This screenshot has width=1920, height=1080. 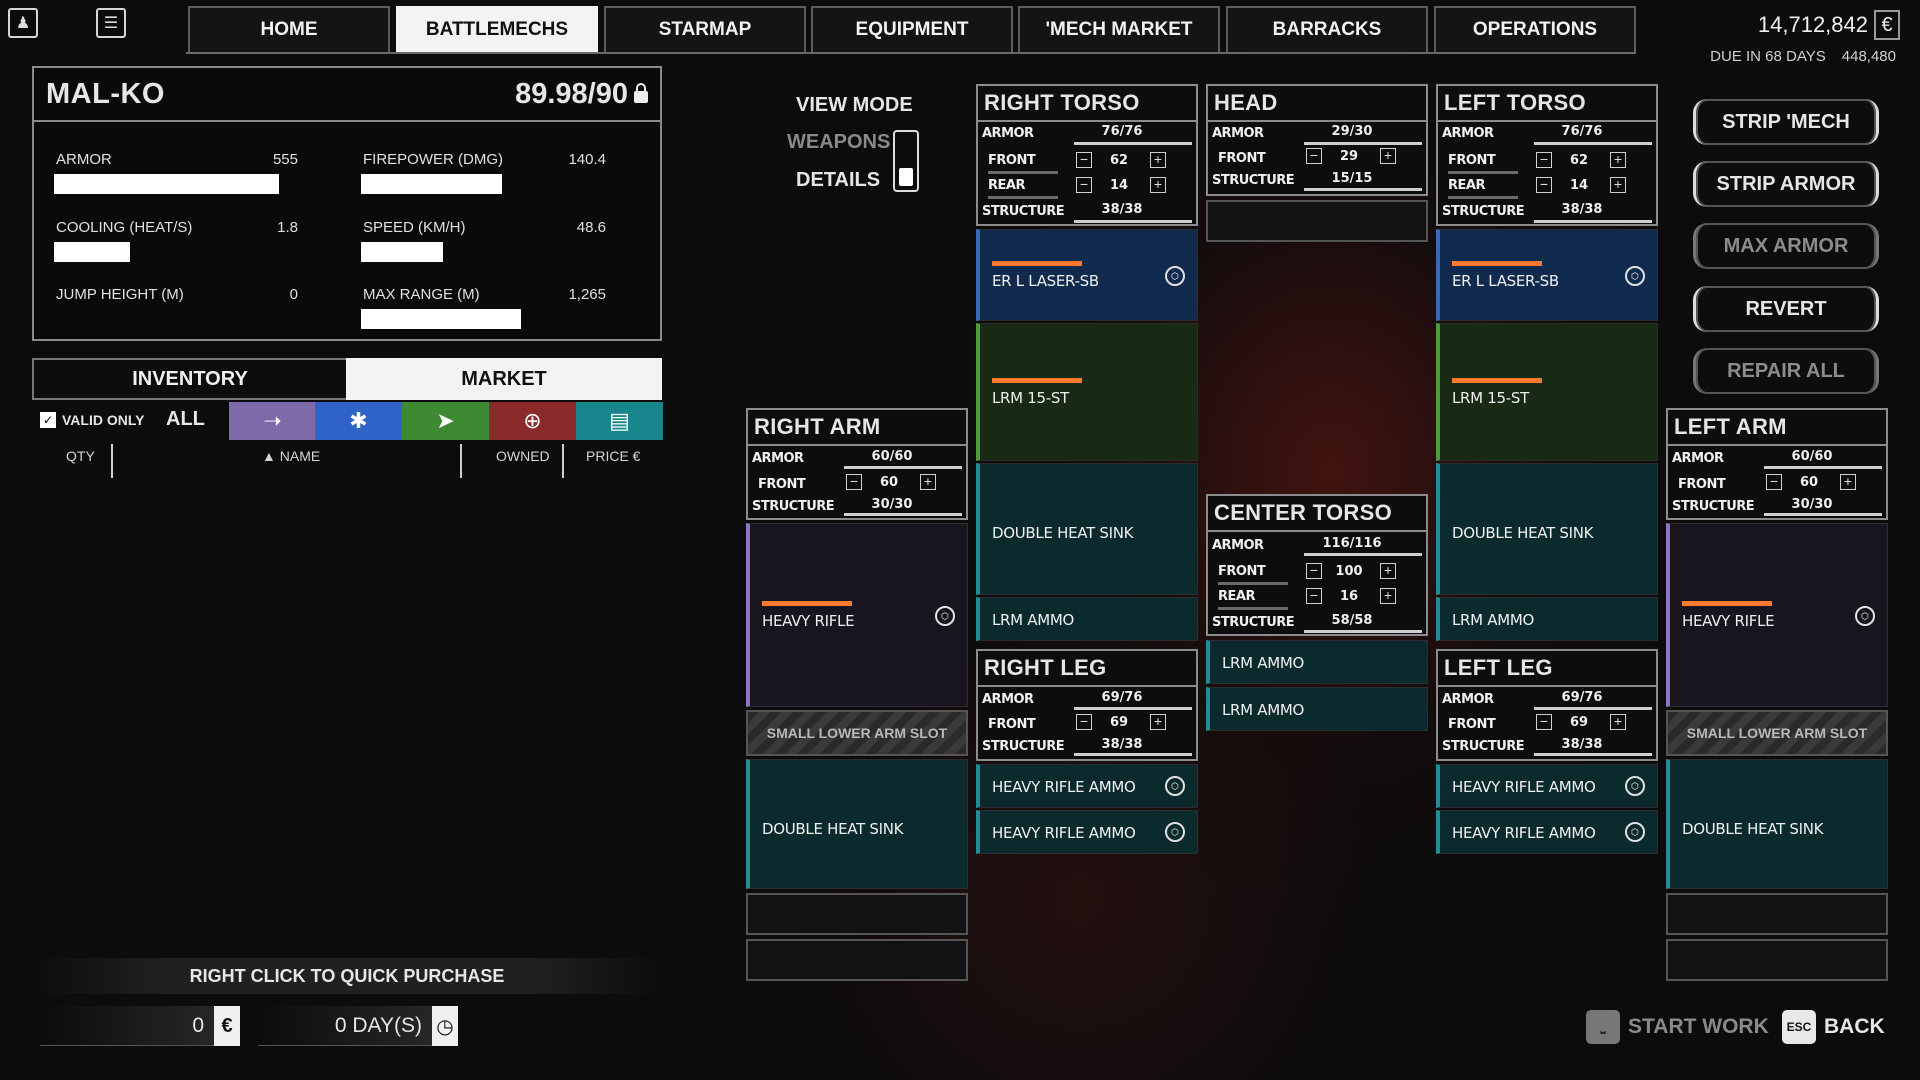 What do you see at coordinates (185, 419) in the screenshot?
I see `filter-all: ALL` at bounding box center [185, 419].